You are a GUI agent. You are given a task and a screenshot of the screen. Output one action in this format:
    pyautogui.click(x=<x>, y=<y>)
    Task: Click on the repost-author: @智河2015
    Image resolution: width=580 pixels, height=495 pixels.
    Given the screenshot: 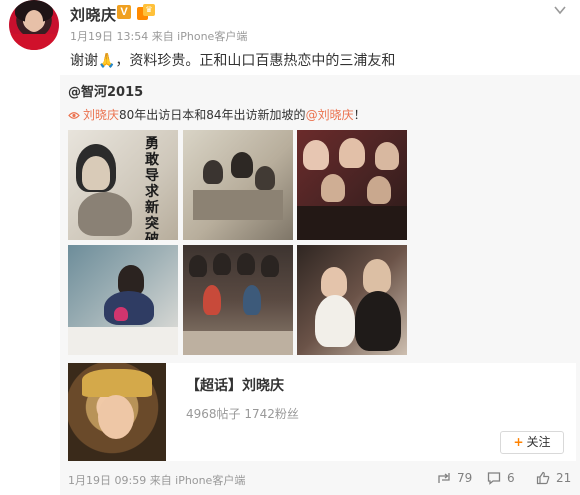 What is the action you would take?
    pyautogui.click(x=105, y=90)
    